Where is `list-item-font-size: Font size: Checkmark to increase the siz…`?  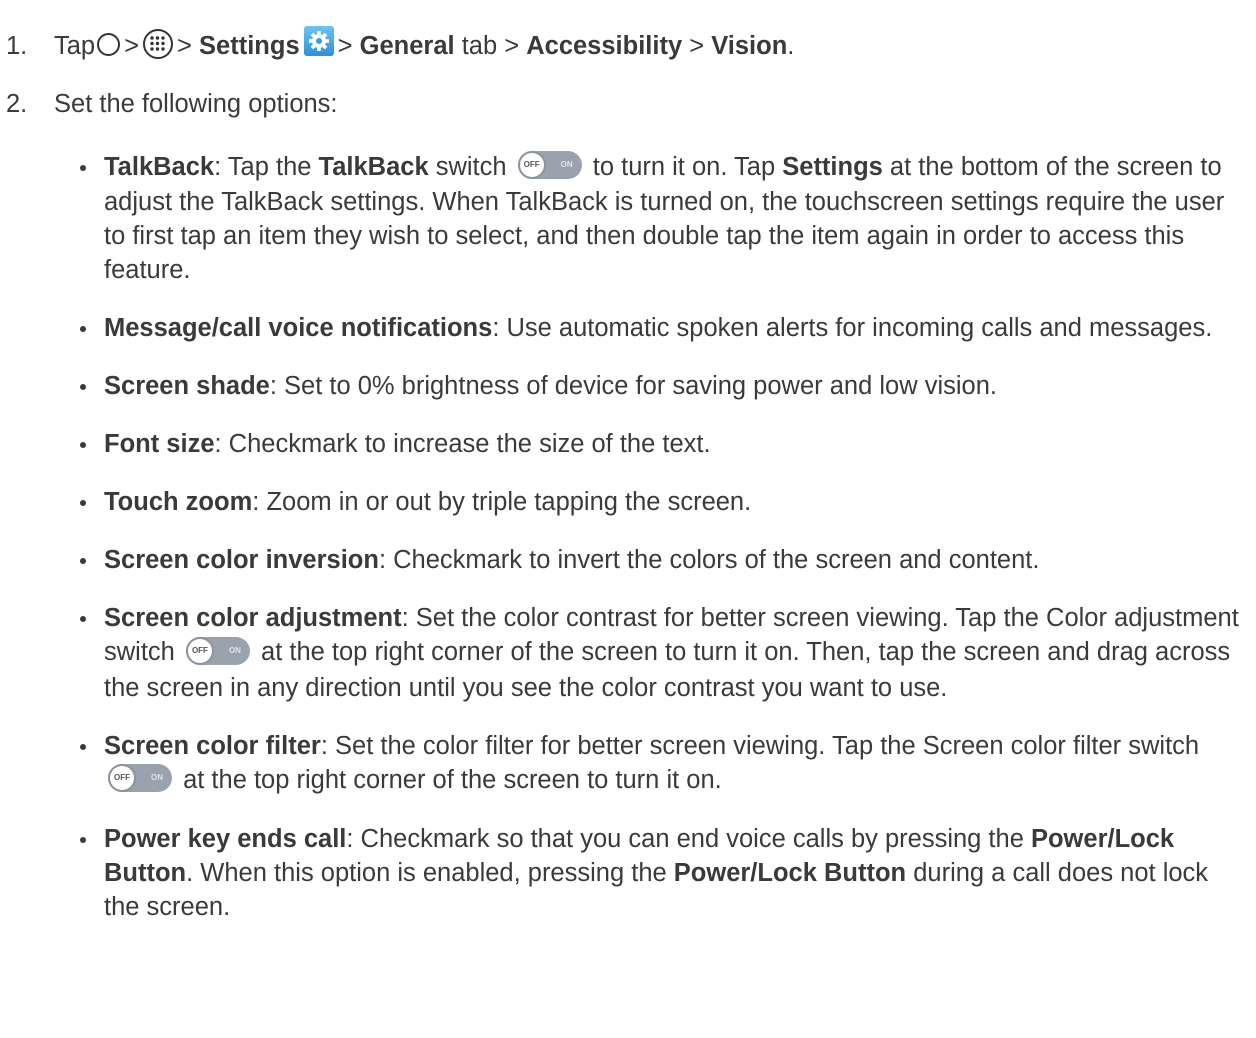
list-item-font-size: Font size: Checkmark to increase the siz… is located at coordinates (660, 444).